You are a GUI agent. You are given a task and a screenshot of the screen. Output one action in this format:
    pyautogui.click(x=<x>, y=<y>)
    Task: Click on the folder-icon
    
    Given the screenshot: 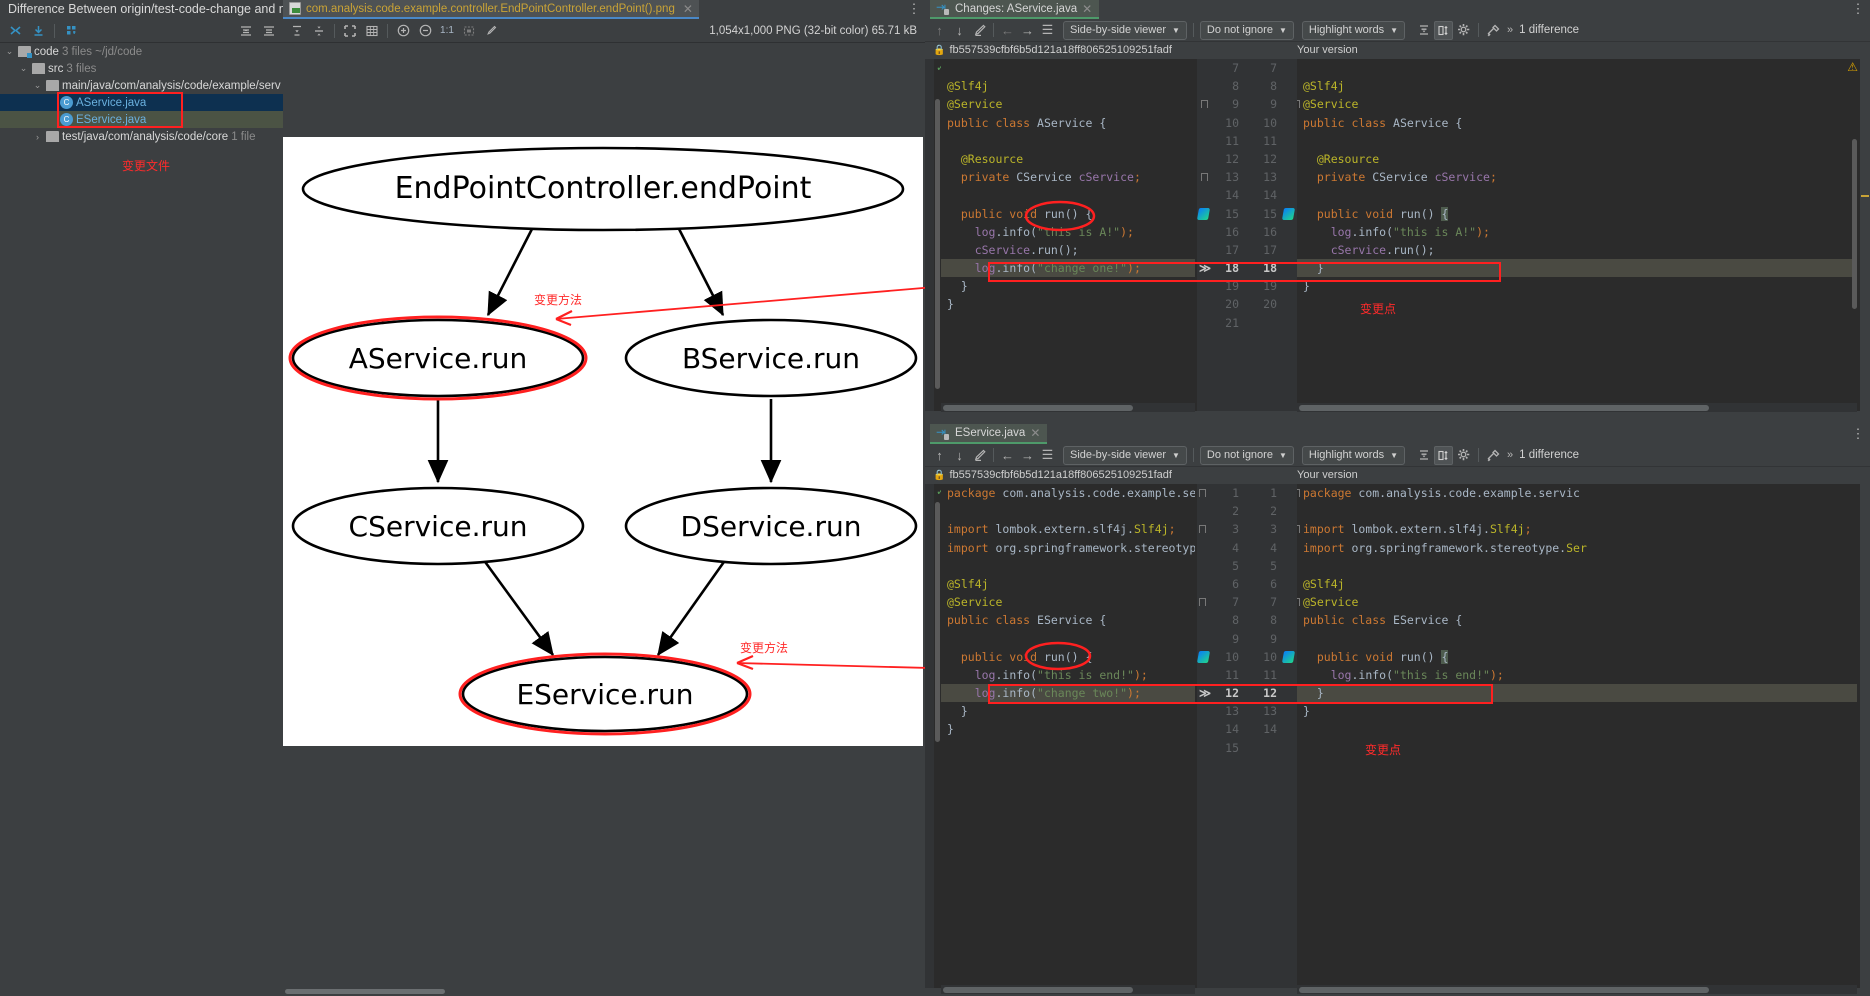 What is the action you would take?
    pyautogui.click(x=52, y=136)
    